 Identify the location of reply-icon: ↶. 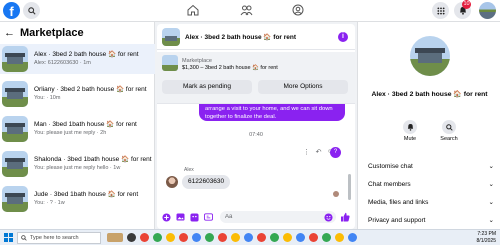
(318, 151).